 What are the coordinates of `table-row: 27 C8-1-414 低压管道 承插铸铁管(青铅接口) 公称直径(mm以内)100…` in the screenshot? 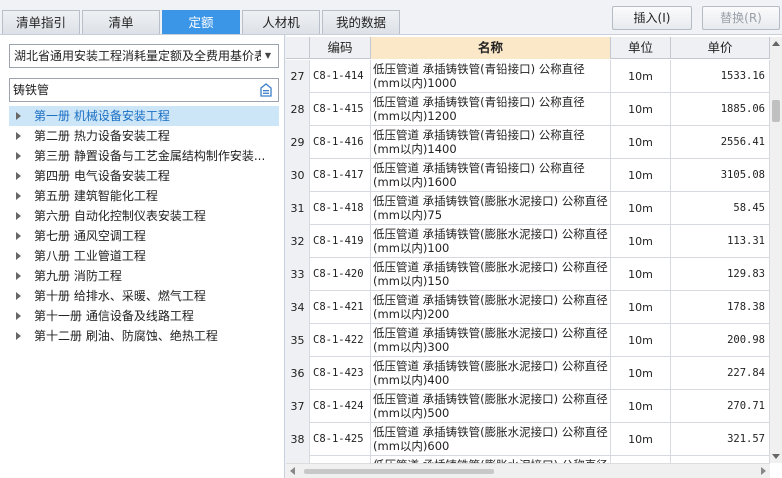 It's located at (528, 76).